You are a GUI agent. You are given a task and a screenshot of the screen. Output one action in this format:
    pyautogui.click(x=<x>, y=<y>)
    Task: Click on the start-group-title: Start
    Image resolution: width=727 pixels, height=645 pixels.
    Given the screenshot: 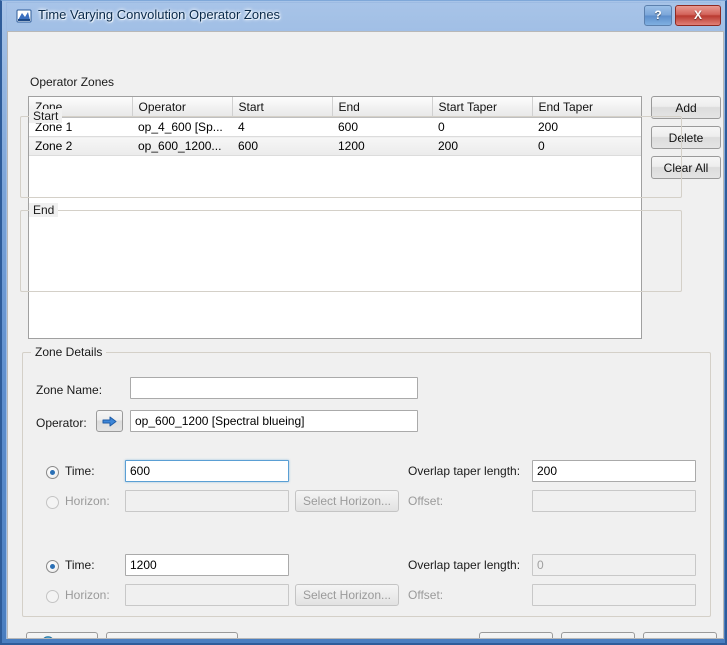 What is the action you would take?
    pyautogui.click(x=46, y=116)
    